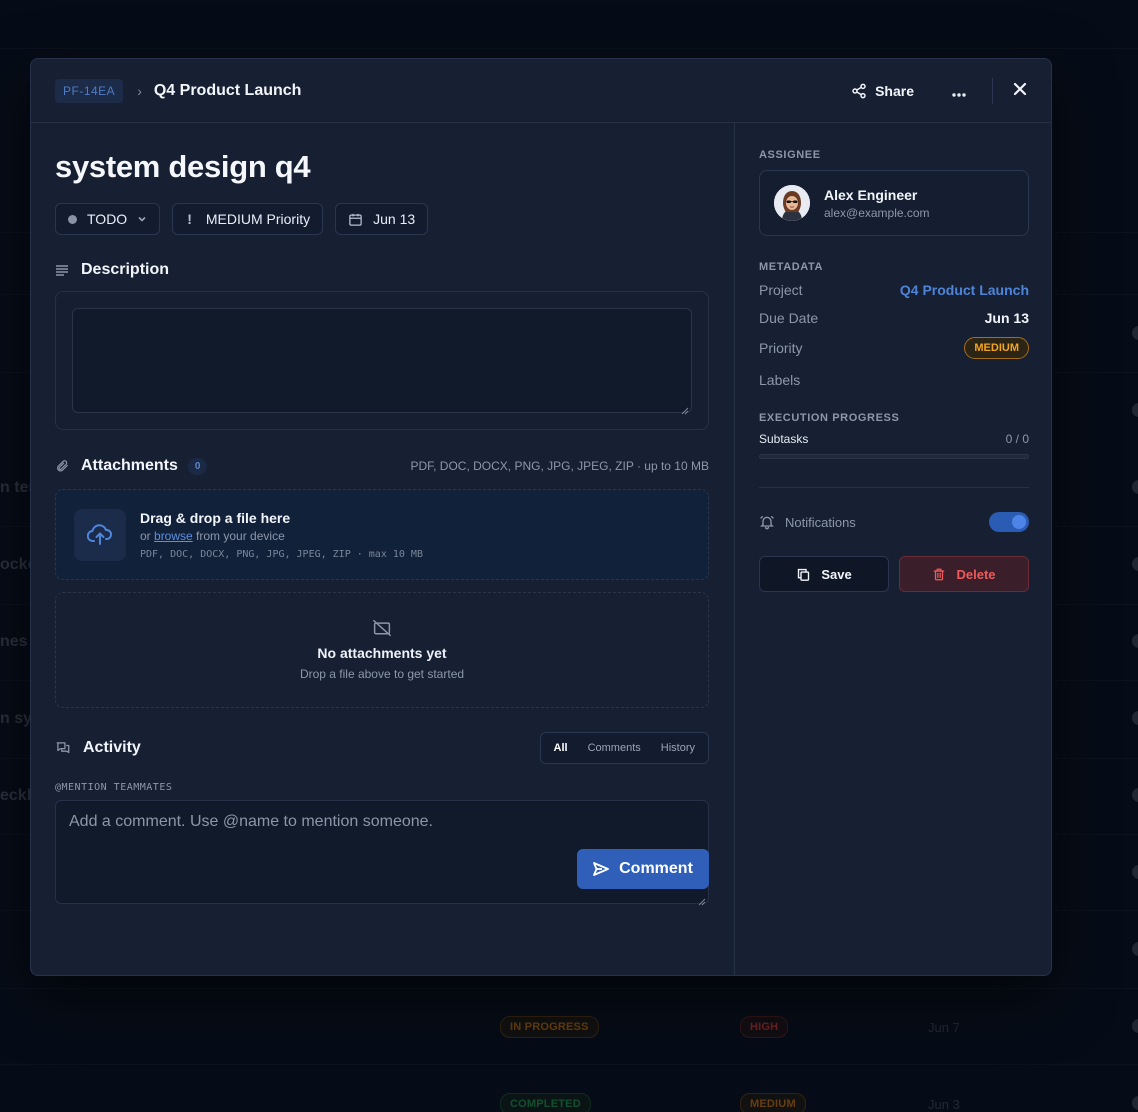  Describe the element at coordinates (72, 219) in the screenshot. I see `status-dot` at that location.